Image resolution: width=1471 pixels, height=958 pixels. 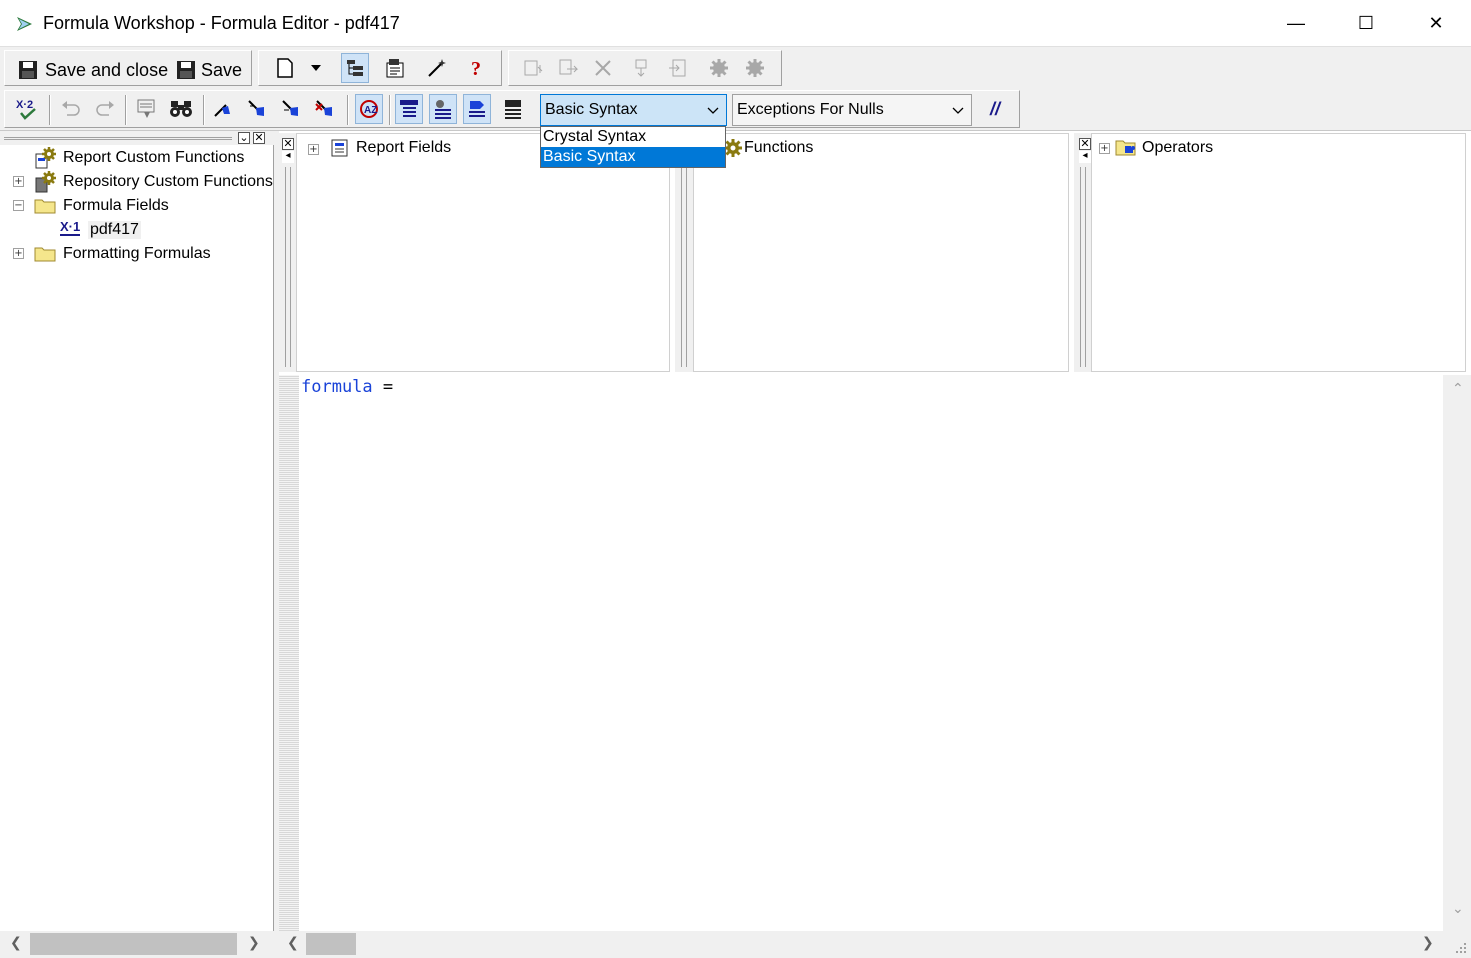 I want to click on browse-data-icon, so click(x=146, y=108).